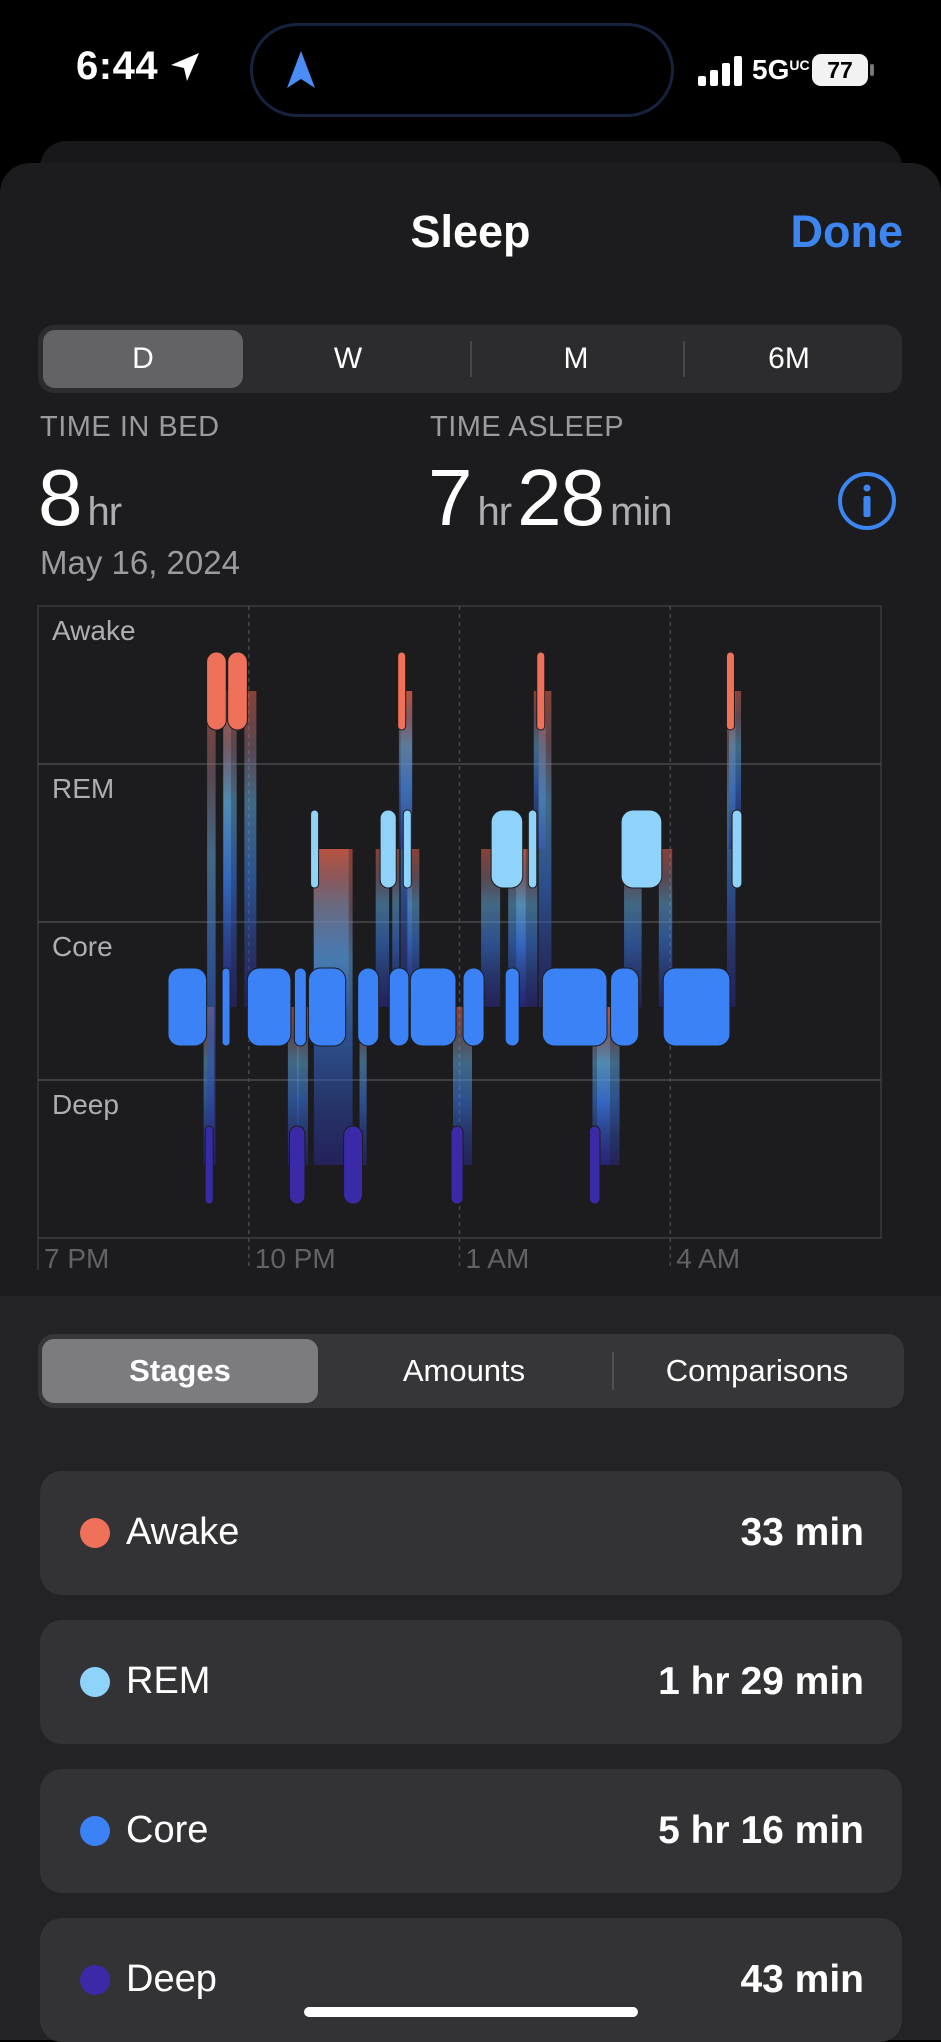 The image size is (941, 2042). What do you see at coordinates (82, 946) in the screenshot?
I see `stage-axis-label: Core` at bounding box center [82, 946].